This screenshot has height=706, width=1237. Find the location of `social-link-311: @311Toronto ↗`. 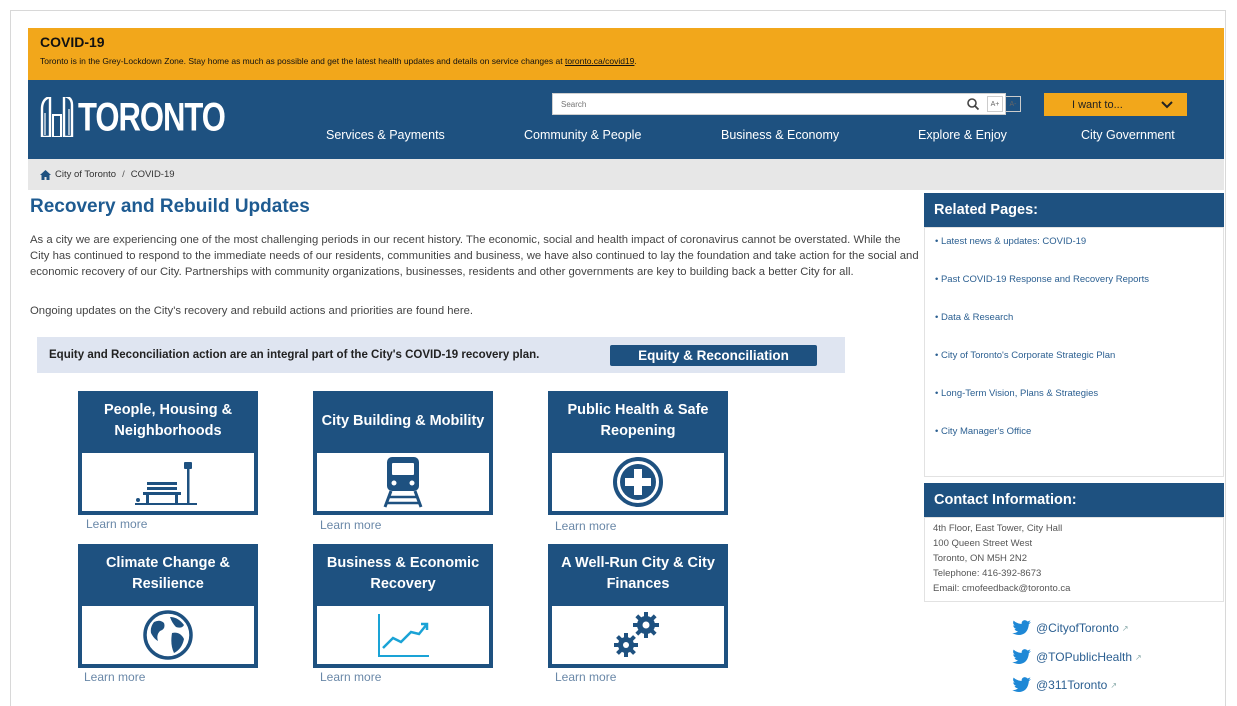

social-link-311: @311Toronto ↗ is located at coordinates (1064, 685).